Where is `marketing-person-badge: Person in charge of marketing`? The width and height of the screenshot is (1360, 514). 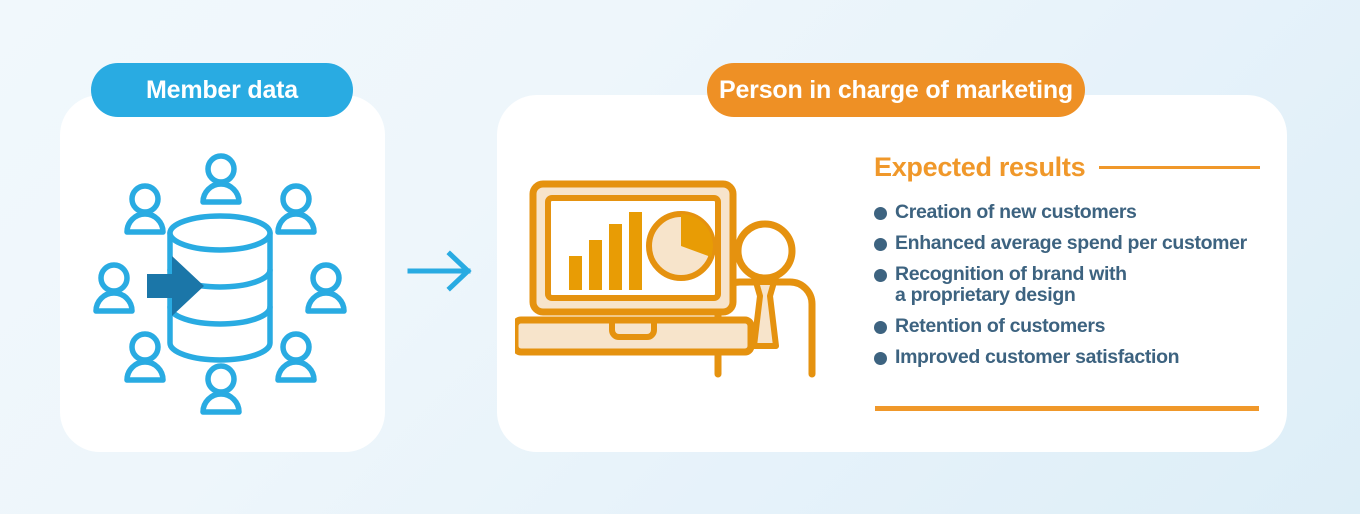 marketing-person-badge: Person in charge of marketing is located at coordinates (896, 90).